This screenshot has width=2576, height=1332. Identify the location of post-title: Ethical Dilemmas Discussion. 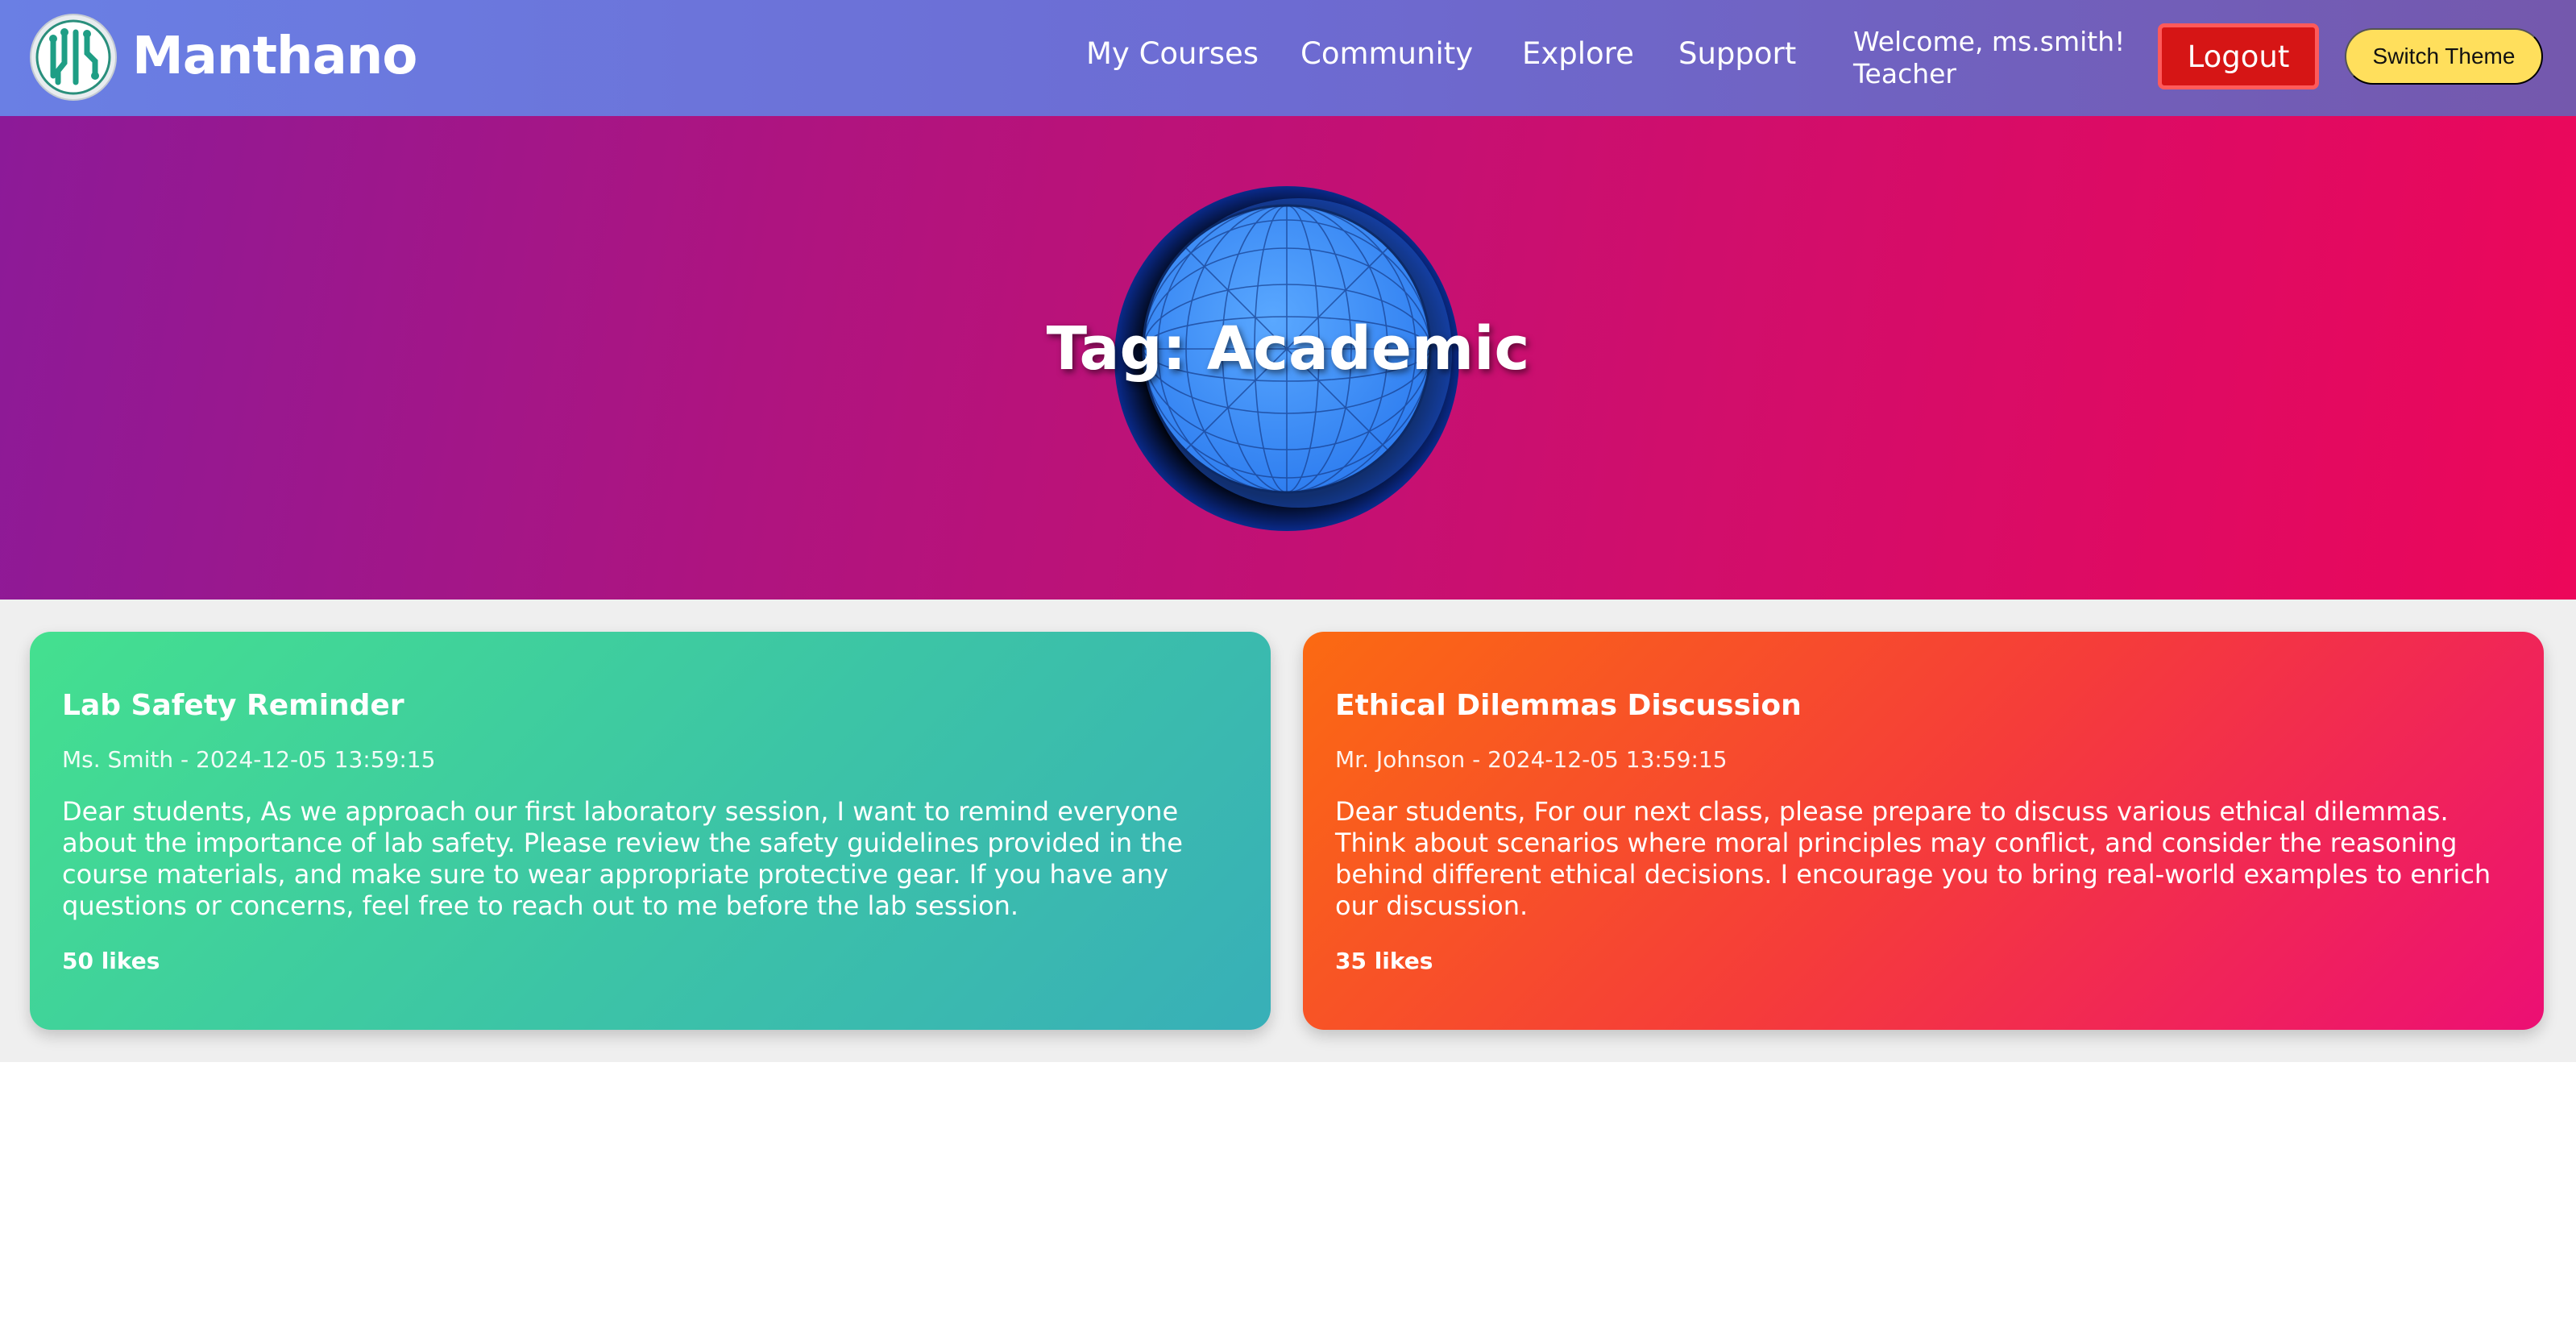
(1568, 705).